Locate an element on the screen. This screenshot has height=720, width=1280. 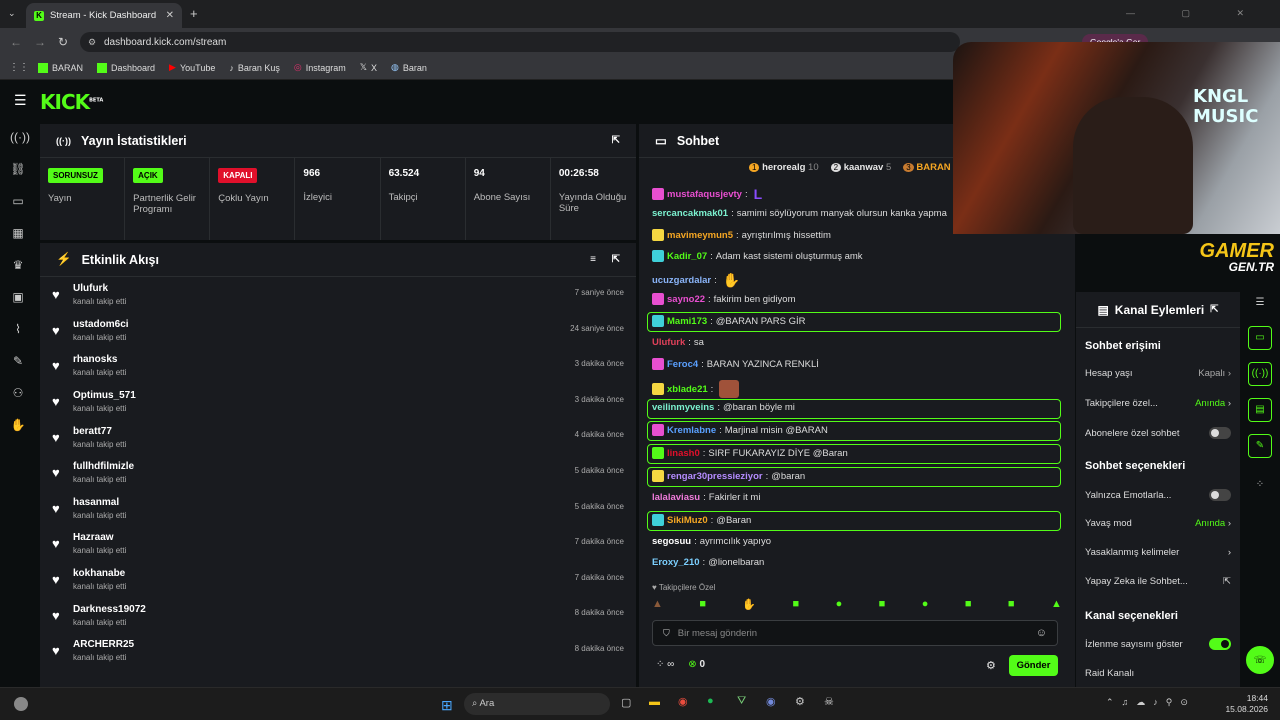
chat-username: Ulufurk is located at coordinates (668, 342).